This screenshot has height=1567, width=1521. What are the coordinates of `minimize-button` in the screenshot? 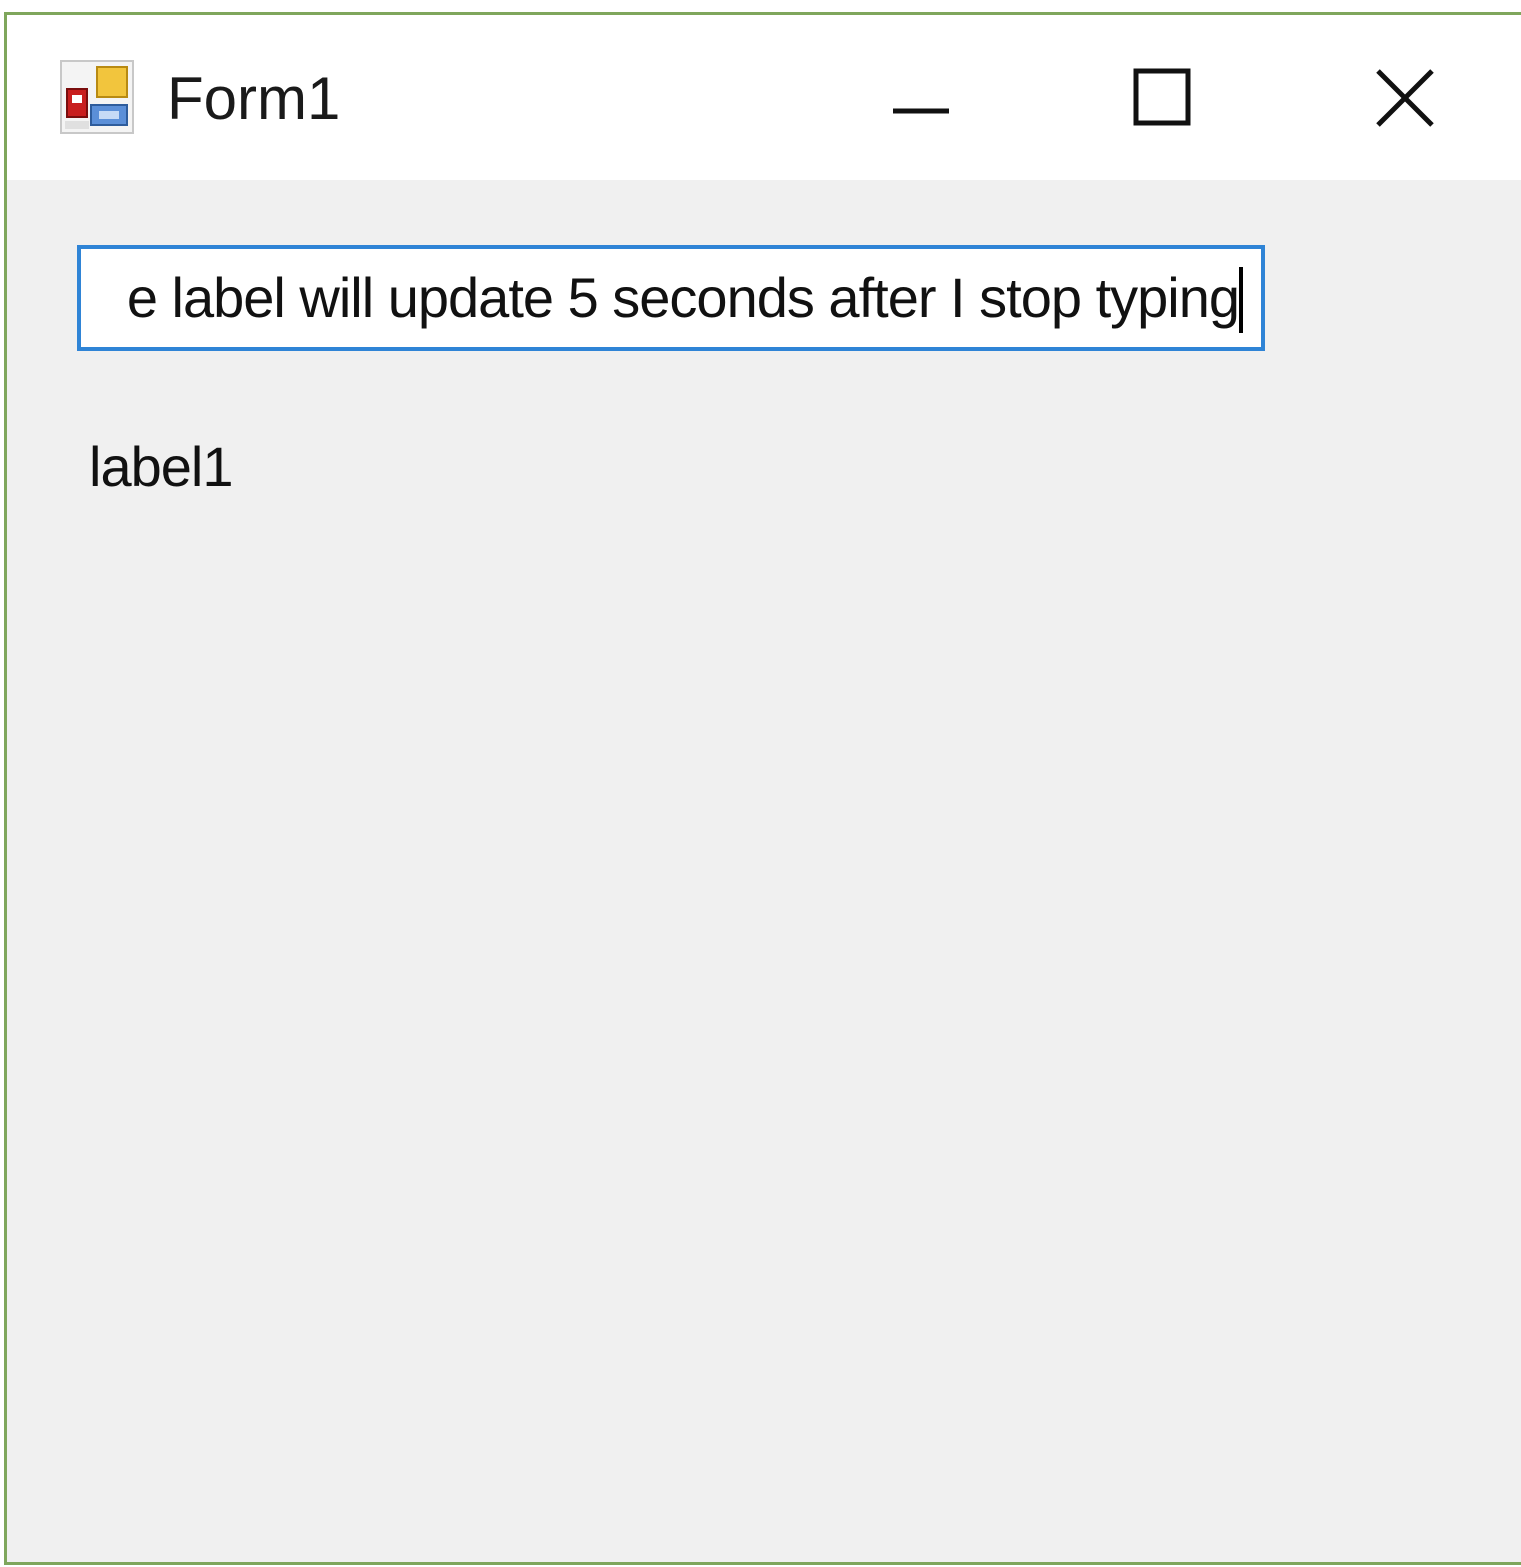 It's located at (920, 97).